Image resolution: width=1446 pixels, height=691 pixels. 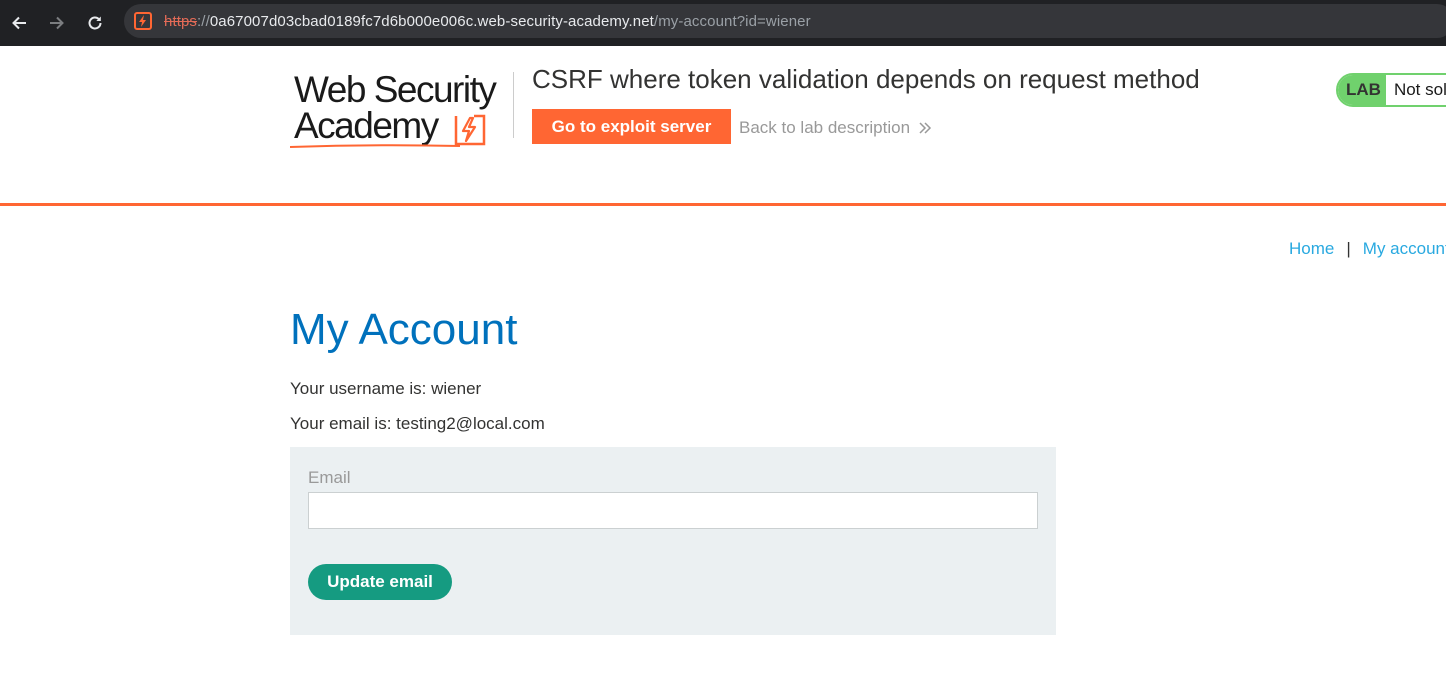 I want to click on exploit-server-button: Go to exploit server, so click(x=631, y=126).